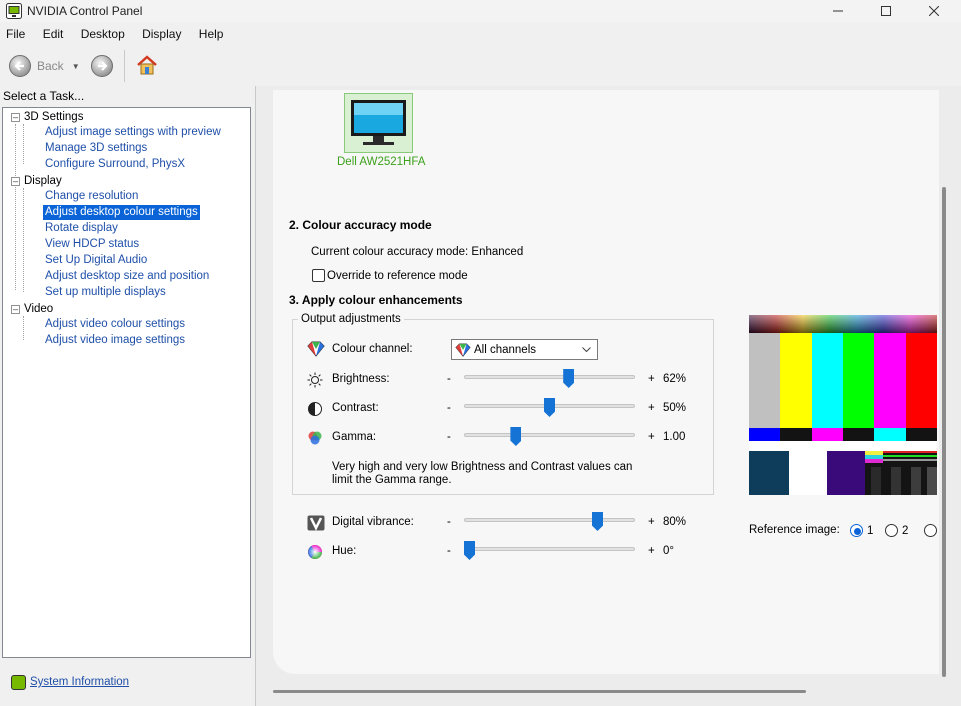 The image size is (961, 706). I want to click on minimize-button, so click(838, 11).